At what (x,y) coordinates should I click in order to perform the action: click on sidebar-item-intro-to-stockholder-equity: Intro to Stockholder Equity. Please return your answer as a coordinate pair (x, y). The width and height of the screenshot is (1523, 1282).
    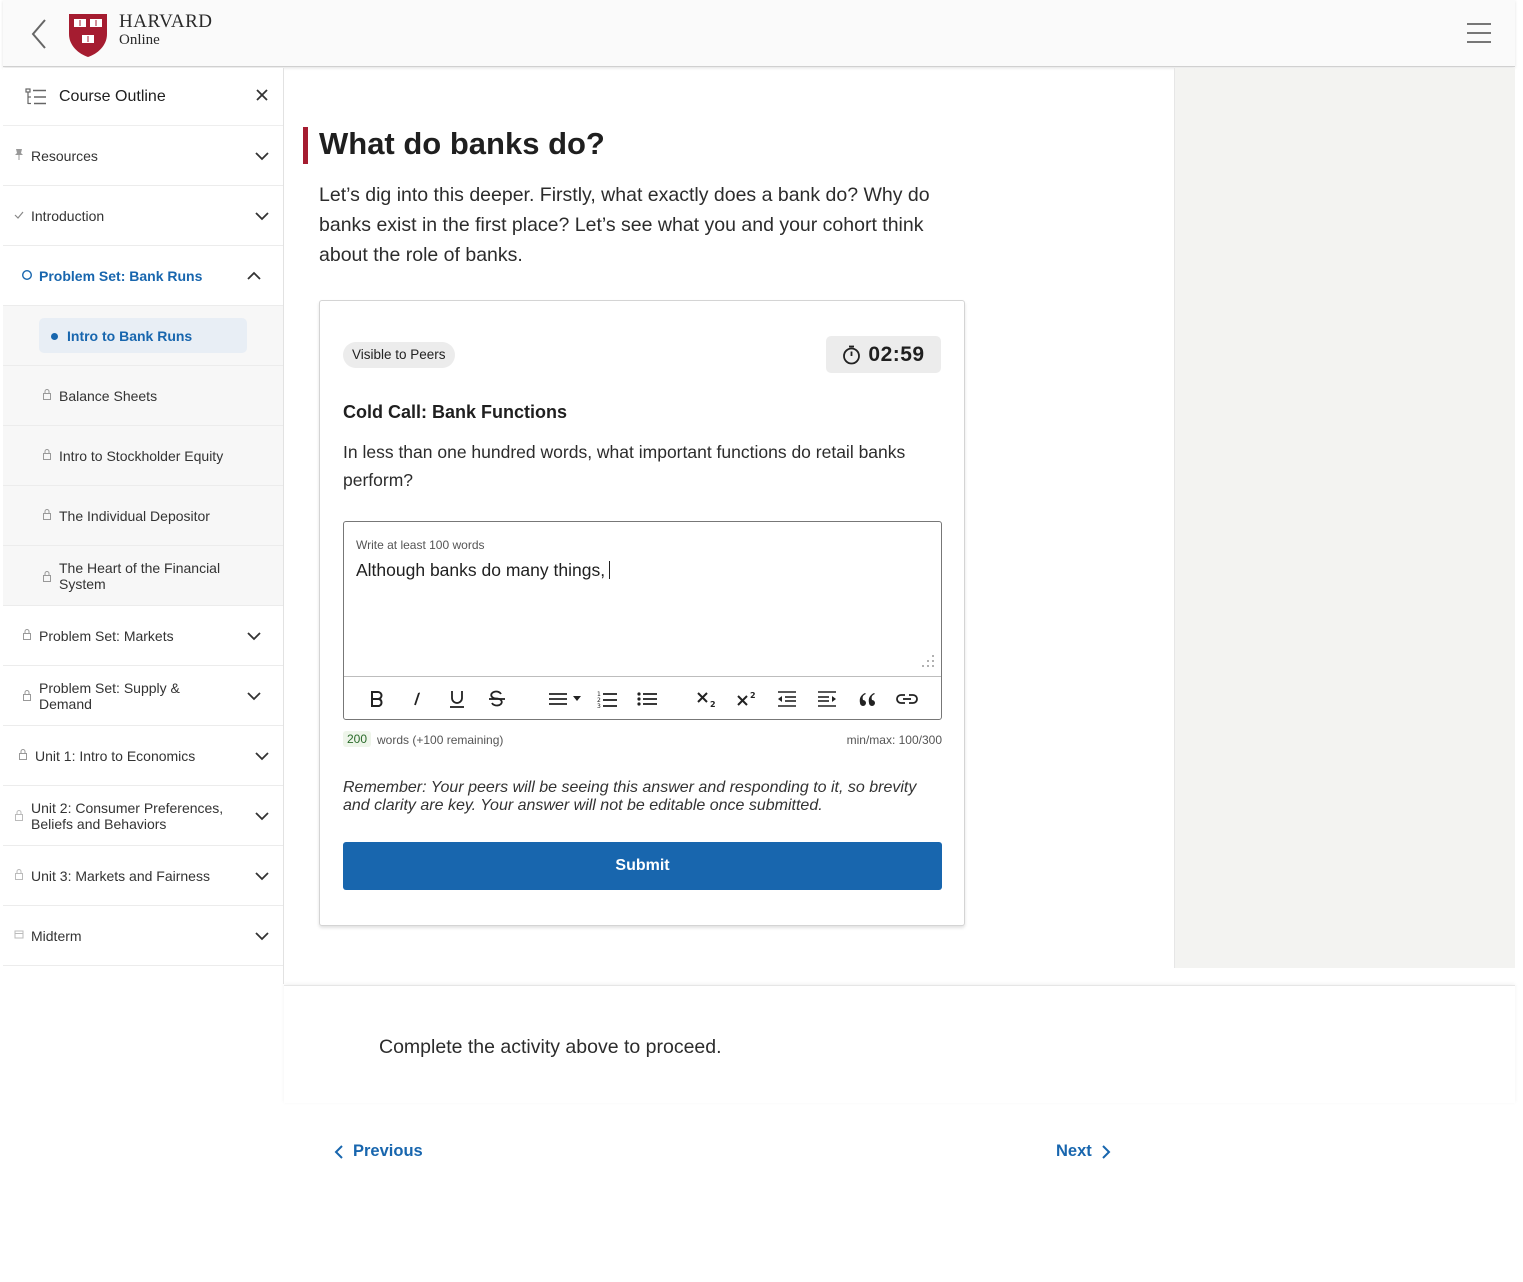
    Looking at the image, I should click on (143, 456).